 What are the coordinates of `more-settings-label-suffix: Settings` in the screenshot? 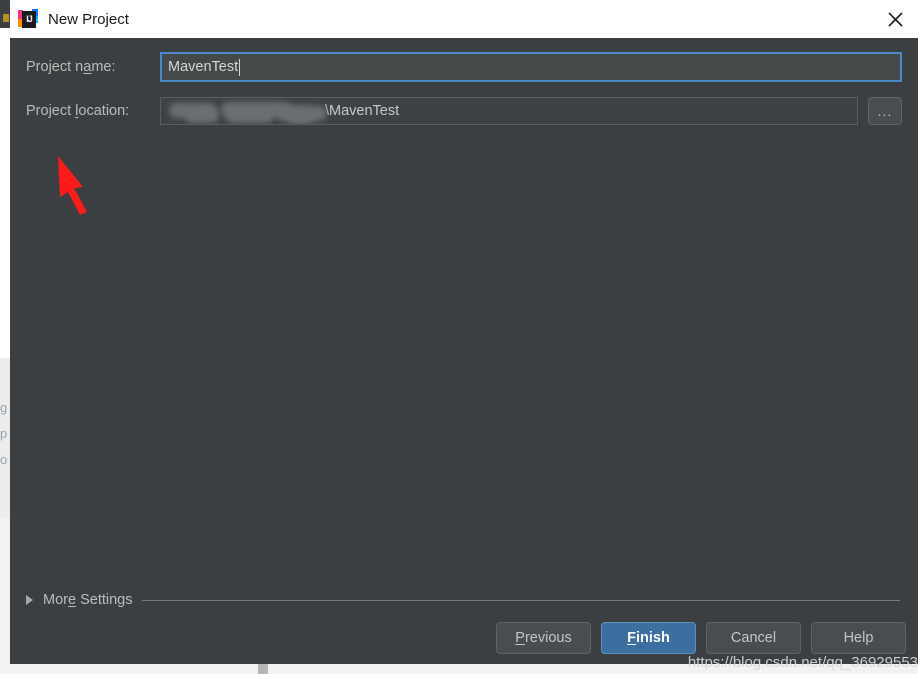 It's located at (104, 600).